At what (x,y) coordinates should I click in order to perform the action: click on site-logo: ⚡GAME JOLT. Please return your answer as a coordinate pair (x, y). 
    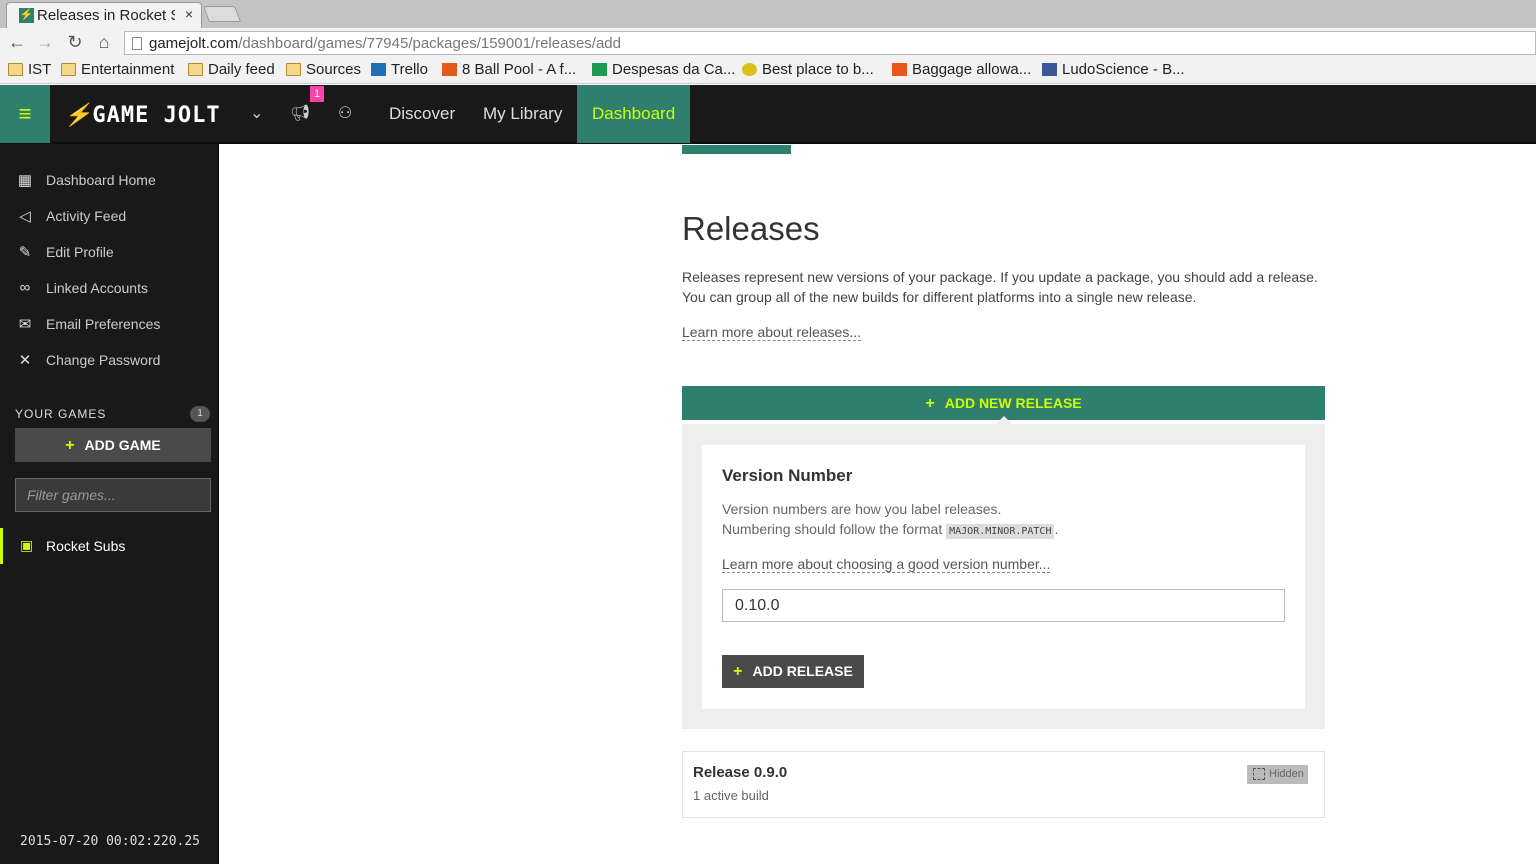
    Looking at the image, I should click on (142, 115).